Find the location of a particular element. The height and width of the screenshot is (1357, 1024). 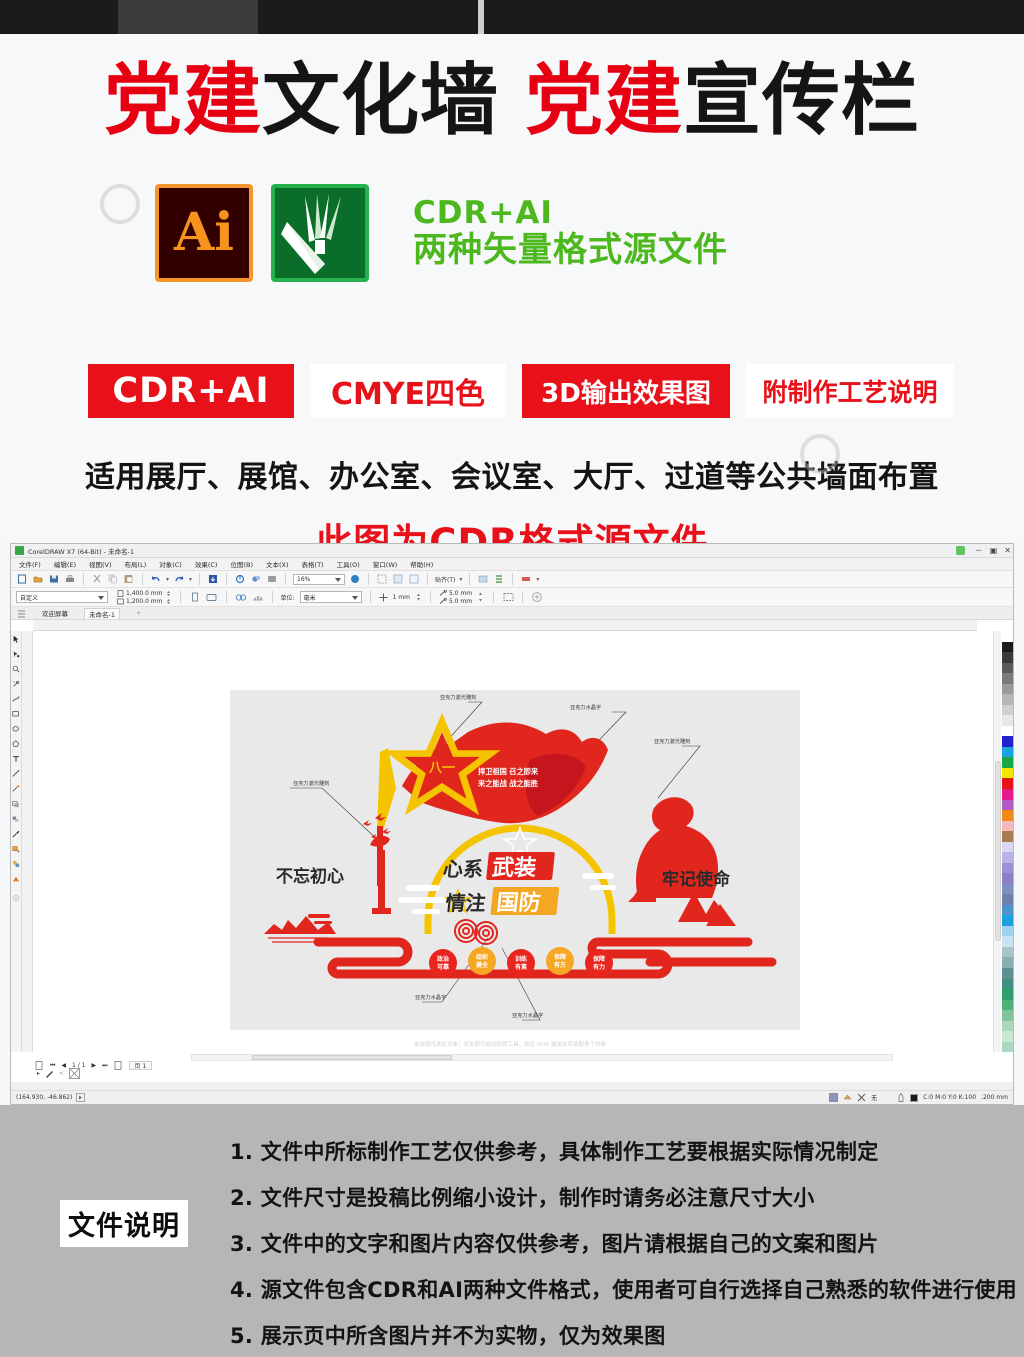

bleed-value-2: 5.0 mm is located at coordinates (460, 601).